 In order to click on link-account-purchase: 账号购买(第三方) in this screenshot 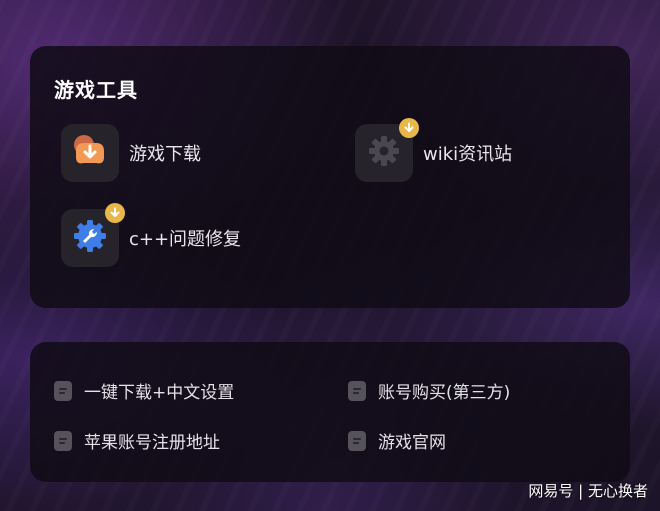, I will do `click(429, 390)`.